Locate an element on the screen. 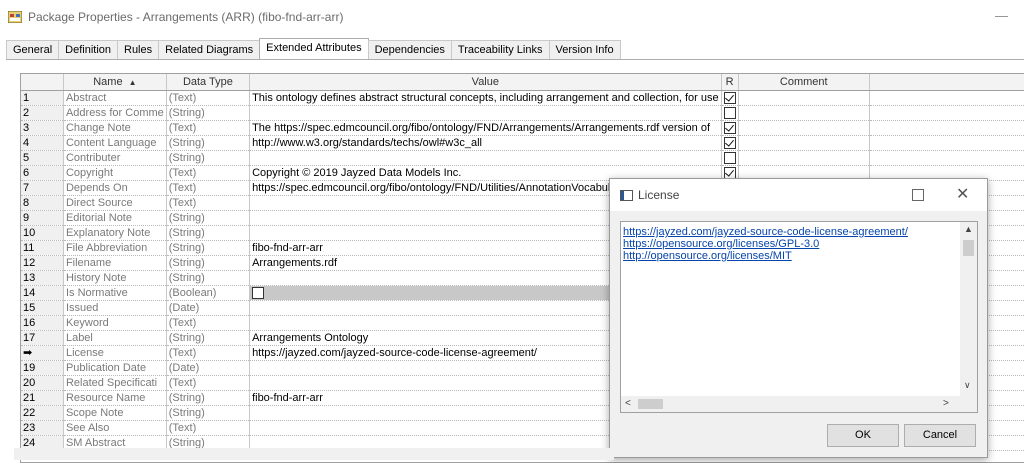 This screenshot has width=1024, height=463. row-number: 22 is located at coordinates (42, 413).